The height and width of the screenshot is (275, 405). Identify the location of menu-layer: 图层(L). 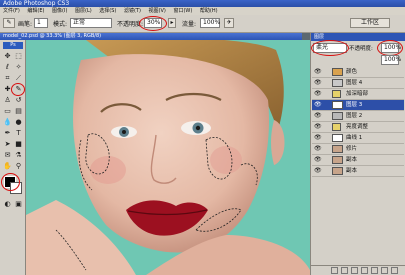
(83, 11).